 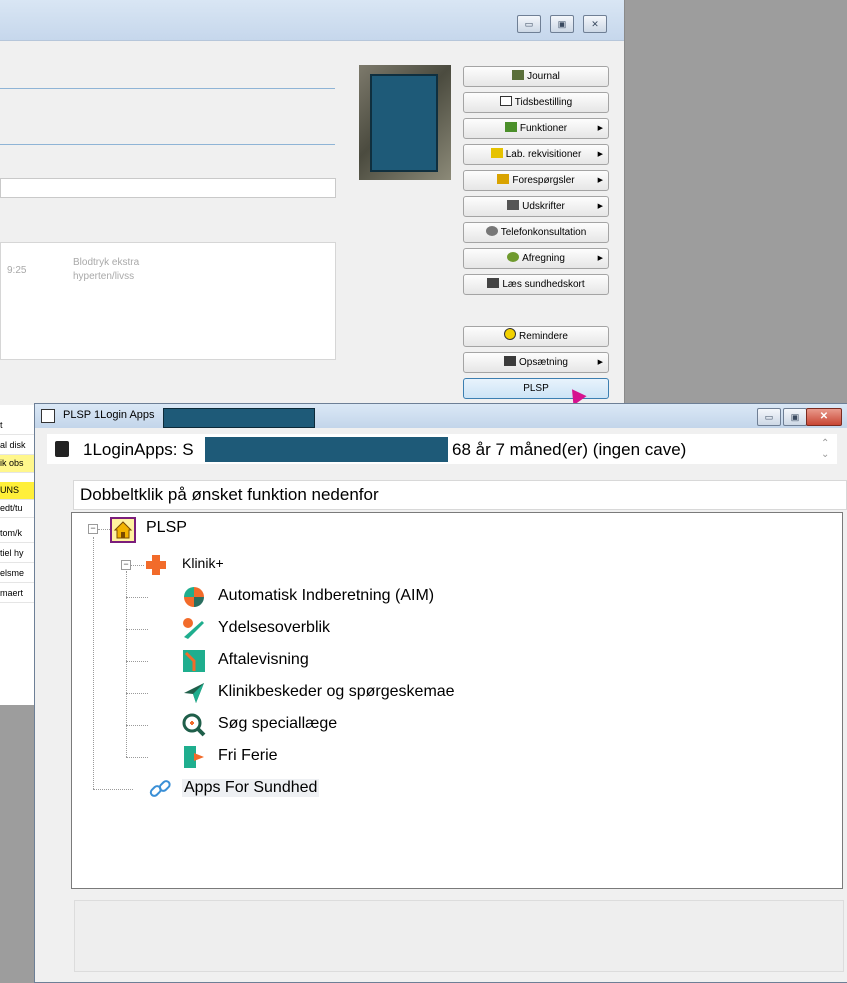 What do you see at coordinates (194, 757) in the screenshot?
I see `exit-door-icon` at bounding box center [194, 757].